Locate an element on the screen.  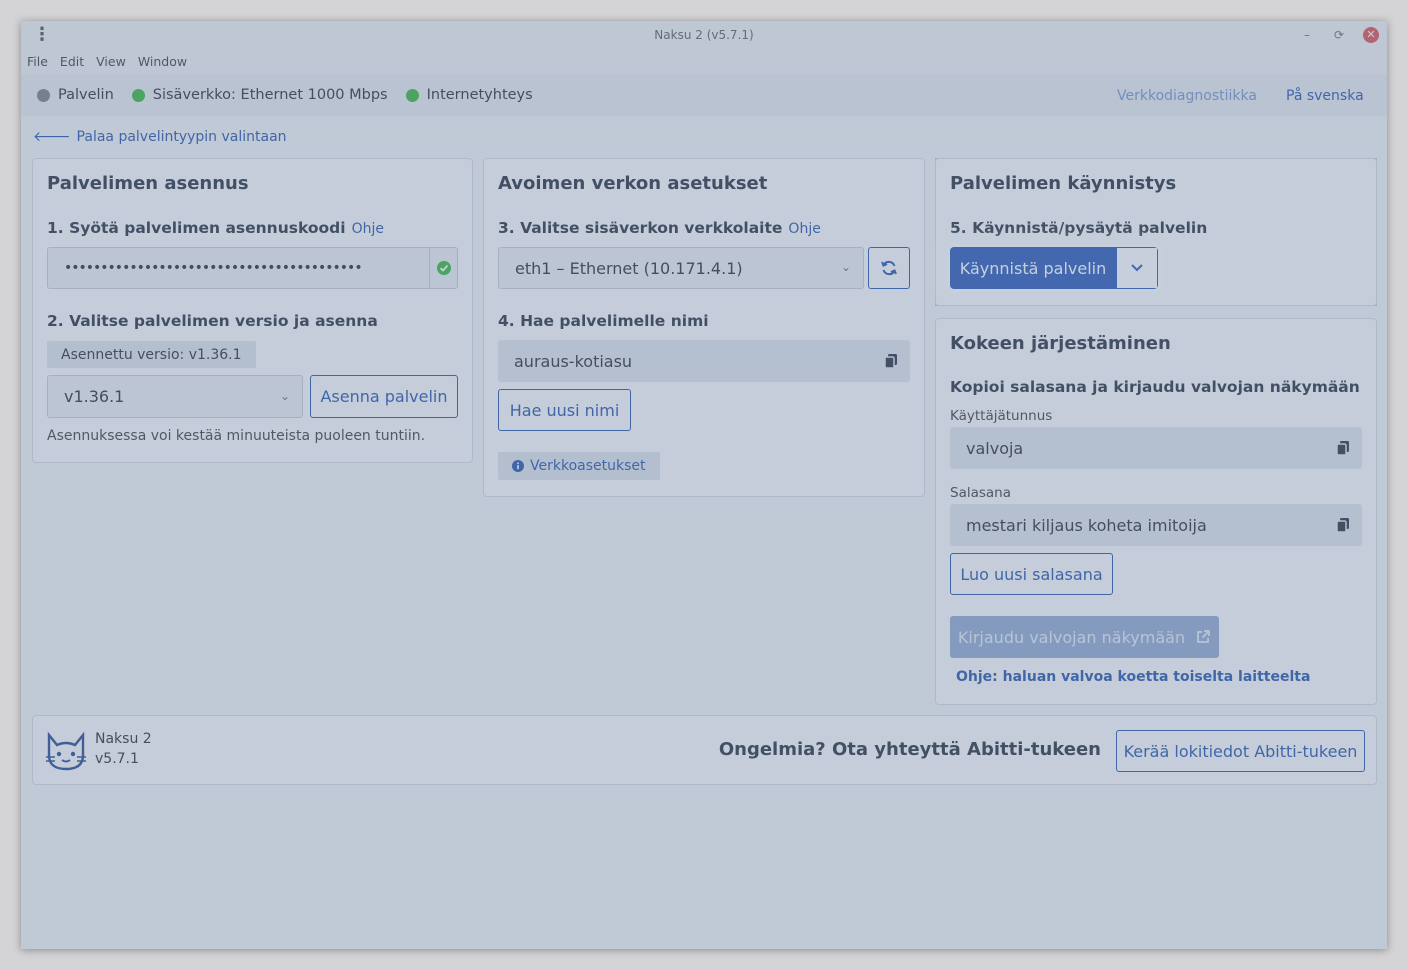
step2-label: 2. Valitse palvelimen versio ja asenna is located at coordinates (212, 321).